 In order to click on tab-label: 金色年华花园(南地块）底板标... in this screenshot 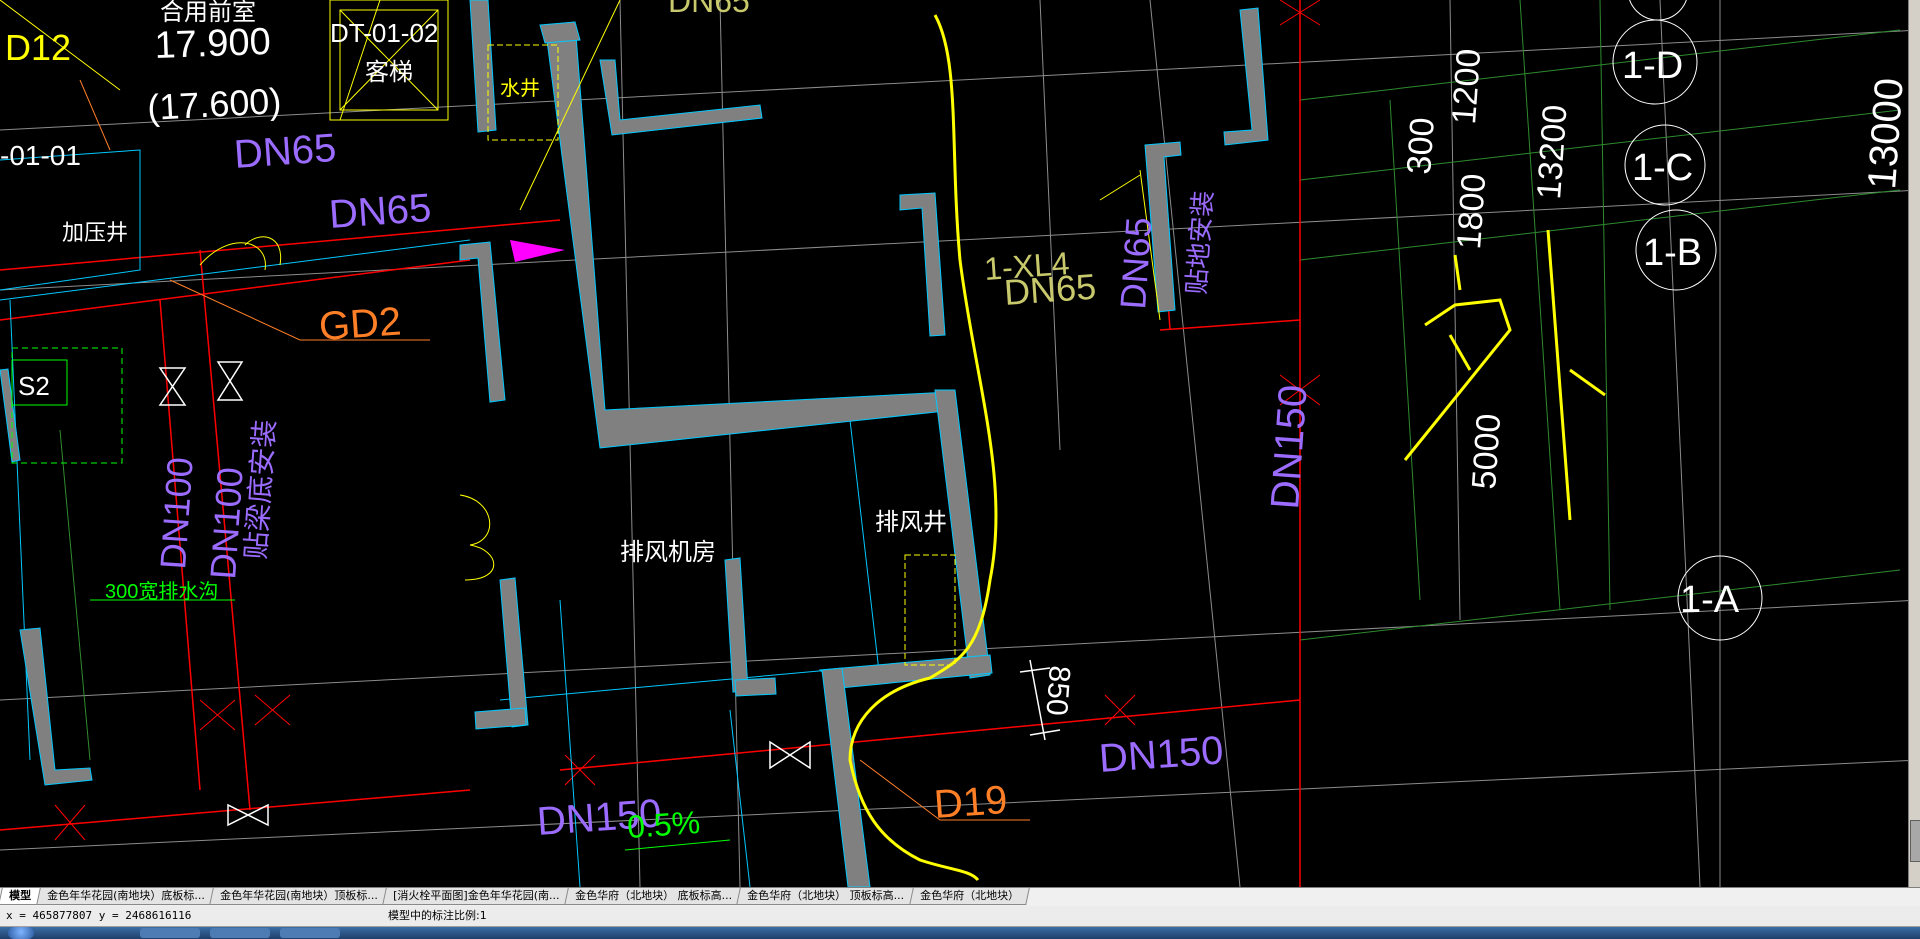, I will do `click(125, 895)`.